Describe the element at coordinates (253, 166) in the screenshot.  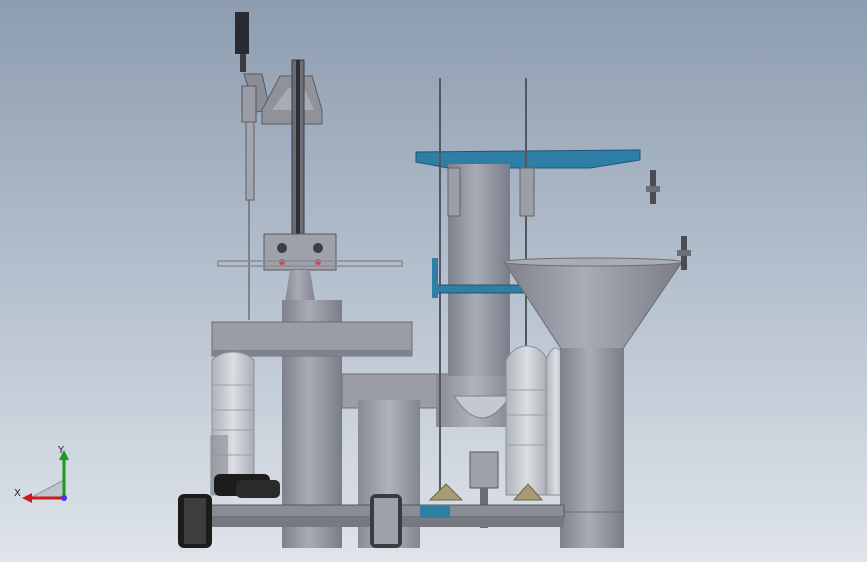
I see `gripper-assembly` at that location.